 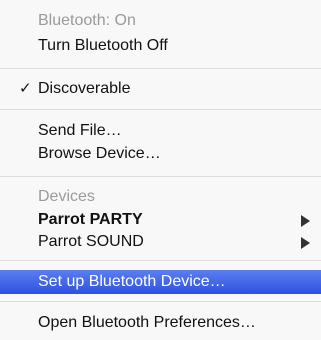 What do you see at coordinates (160, 242) in the screenshot?
I see `device-item-parrot-sound: Parrot SOUND` at bounding box center [160, 242].